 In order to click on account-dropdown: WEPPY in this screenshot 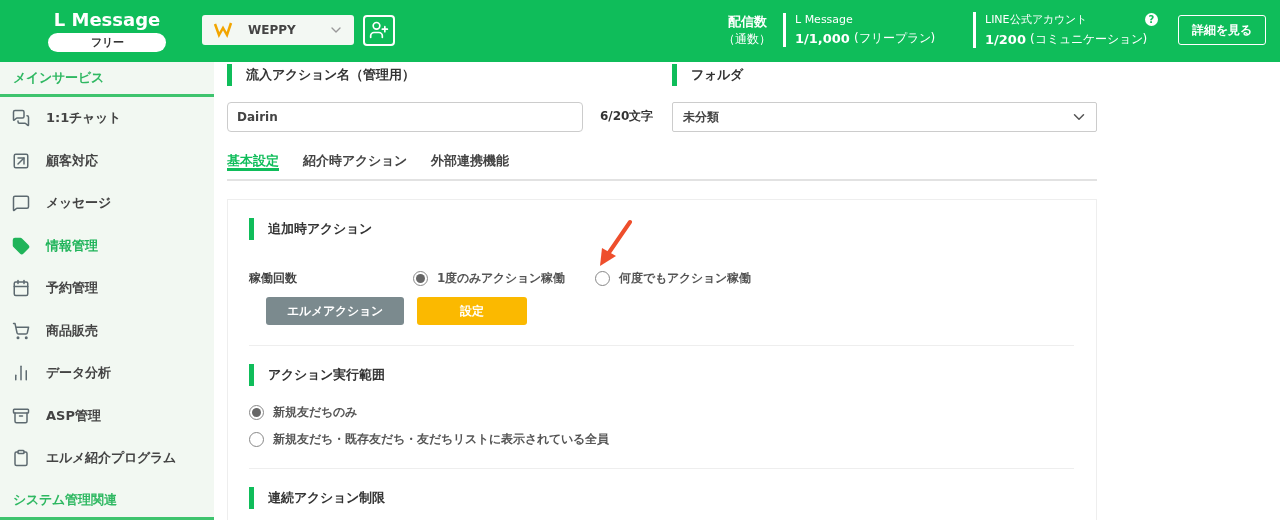, I will do `click(278, 30)`.